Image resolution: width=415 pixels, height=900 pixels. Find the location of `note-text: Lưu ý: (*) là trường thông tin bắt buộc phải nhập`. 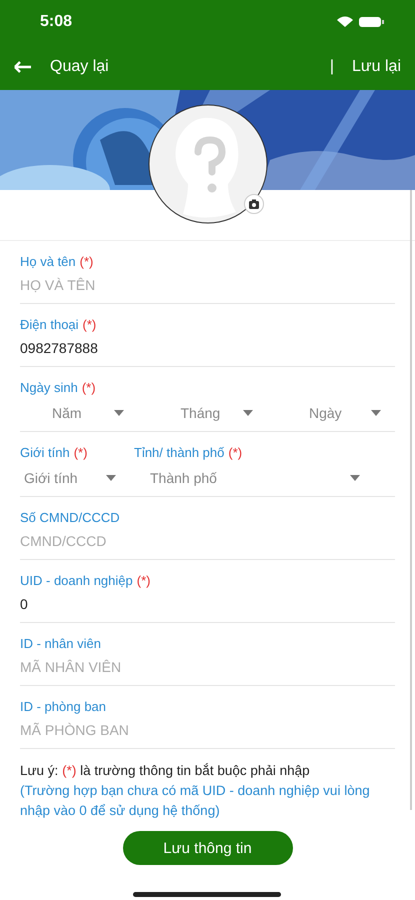

note-text: Lưu ý: (*) là trường thông tin bắt buộc phải nhập is located at coordinates (165, 771).